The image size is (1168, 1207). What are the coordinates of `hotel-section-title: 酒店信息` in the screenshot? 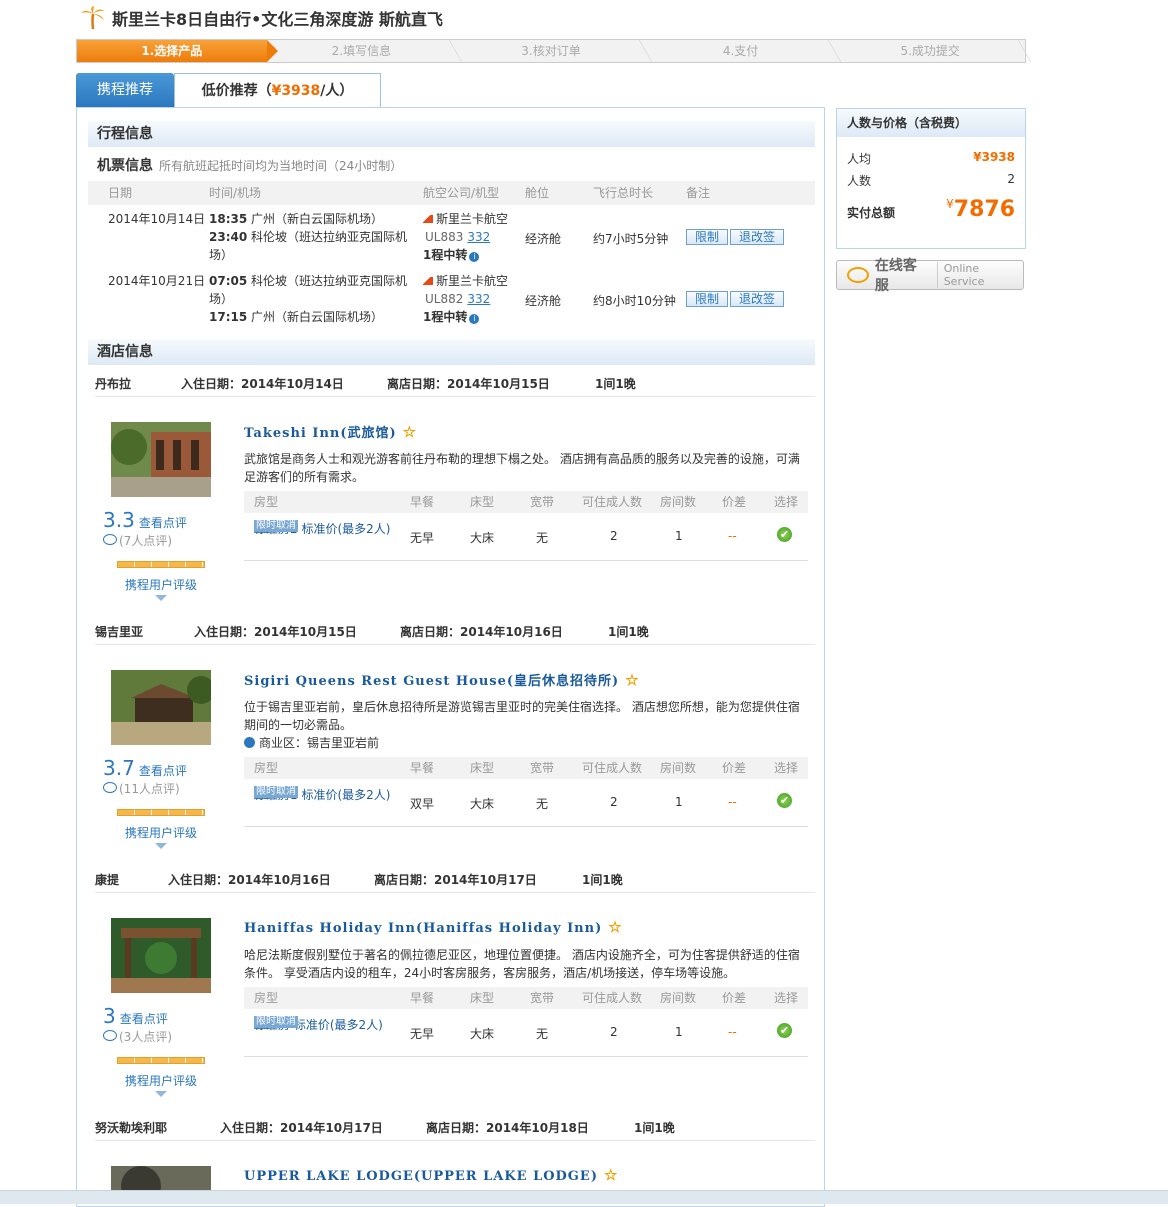 It's located at (451, 352).